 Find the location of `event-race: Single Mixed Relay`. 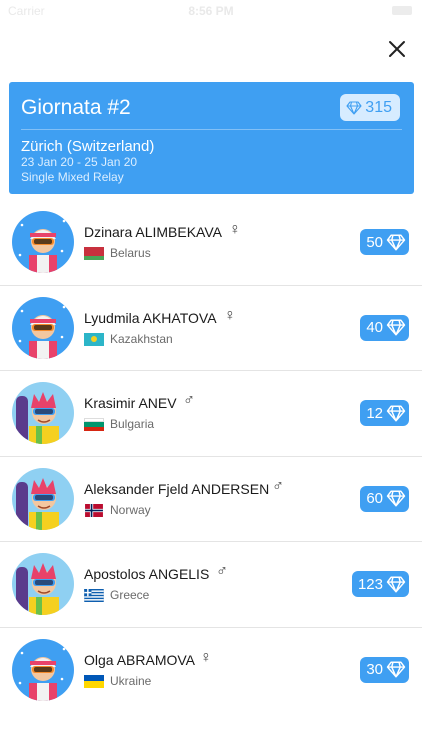

event-race: Single Mixed Relay is located at coordinates (72, 177).